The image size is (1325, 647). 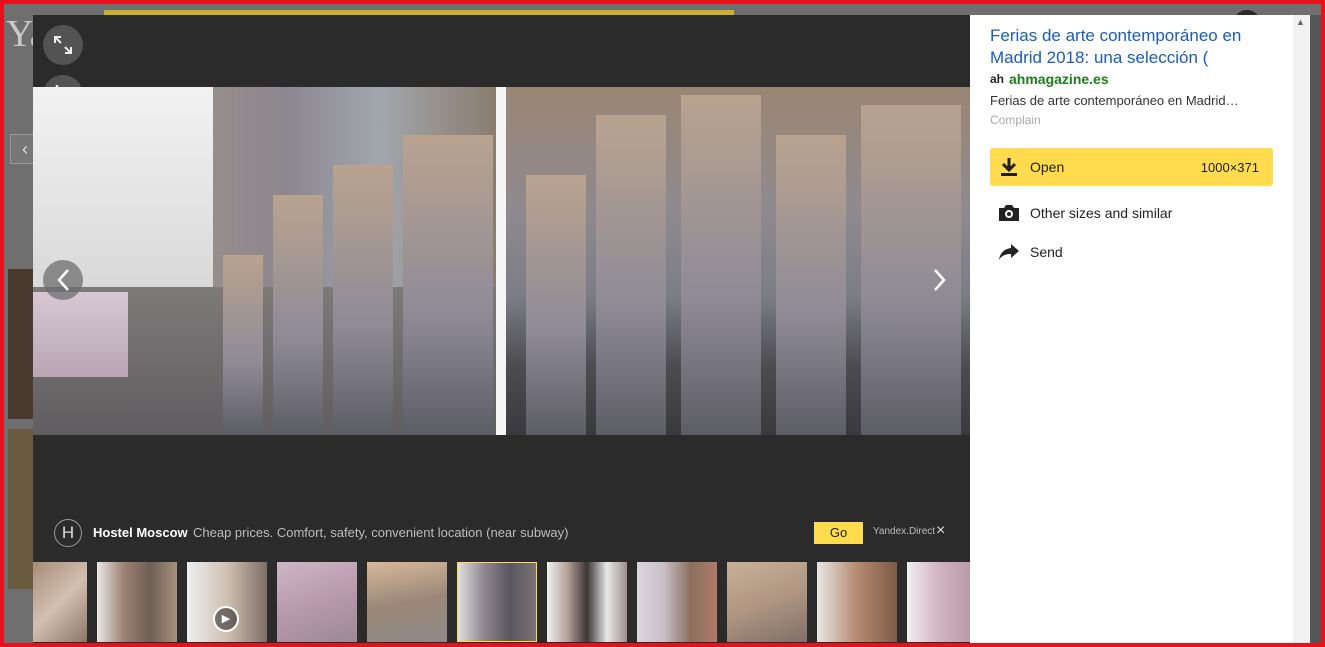 What do you see at coordinates (1131, 167) in the screenshot?
I see `open-button: Open 1000×371` at bounding box center [1131, 167].